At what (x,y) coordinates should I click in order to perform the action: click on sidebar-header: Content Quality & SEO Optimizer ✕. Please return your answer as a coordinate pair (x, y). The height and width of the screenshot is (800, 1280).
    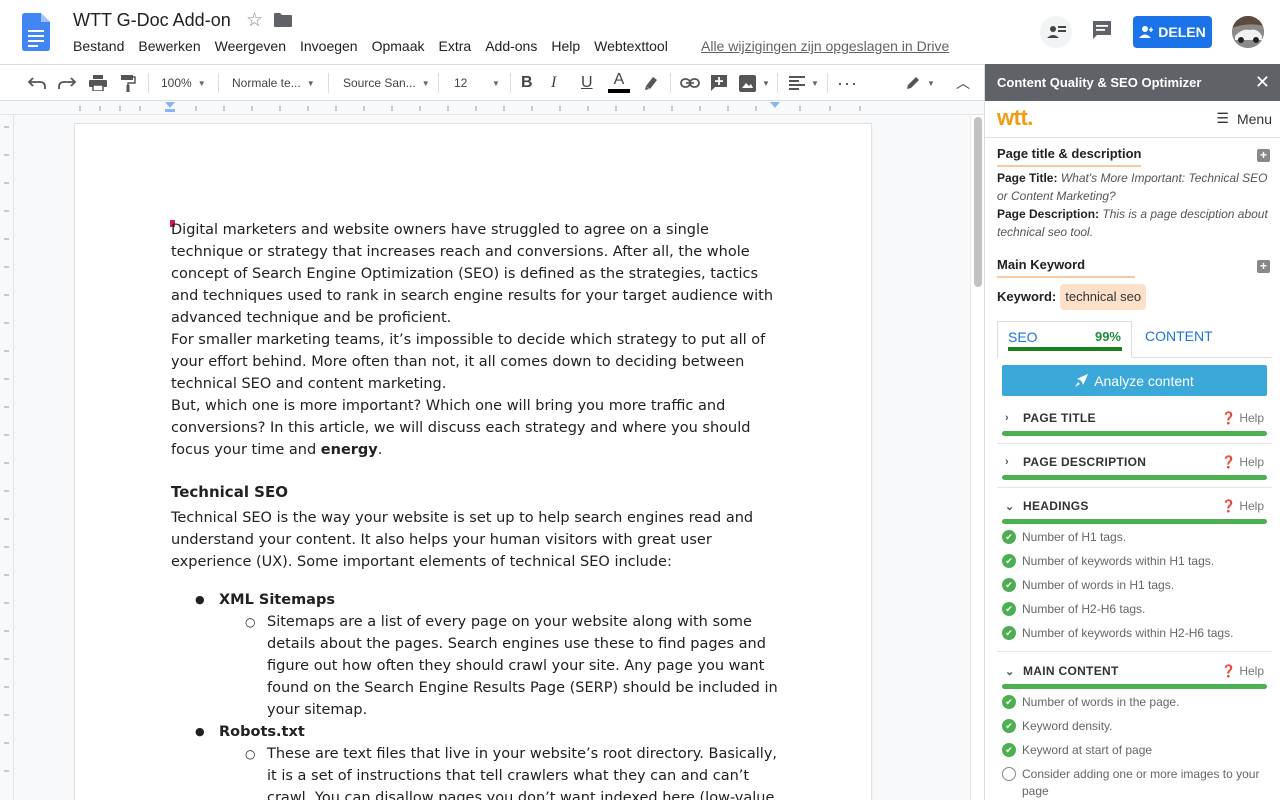
    Looking at the image, I should click on (1132, 82).